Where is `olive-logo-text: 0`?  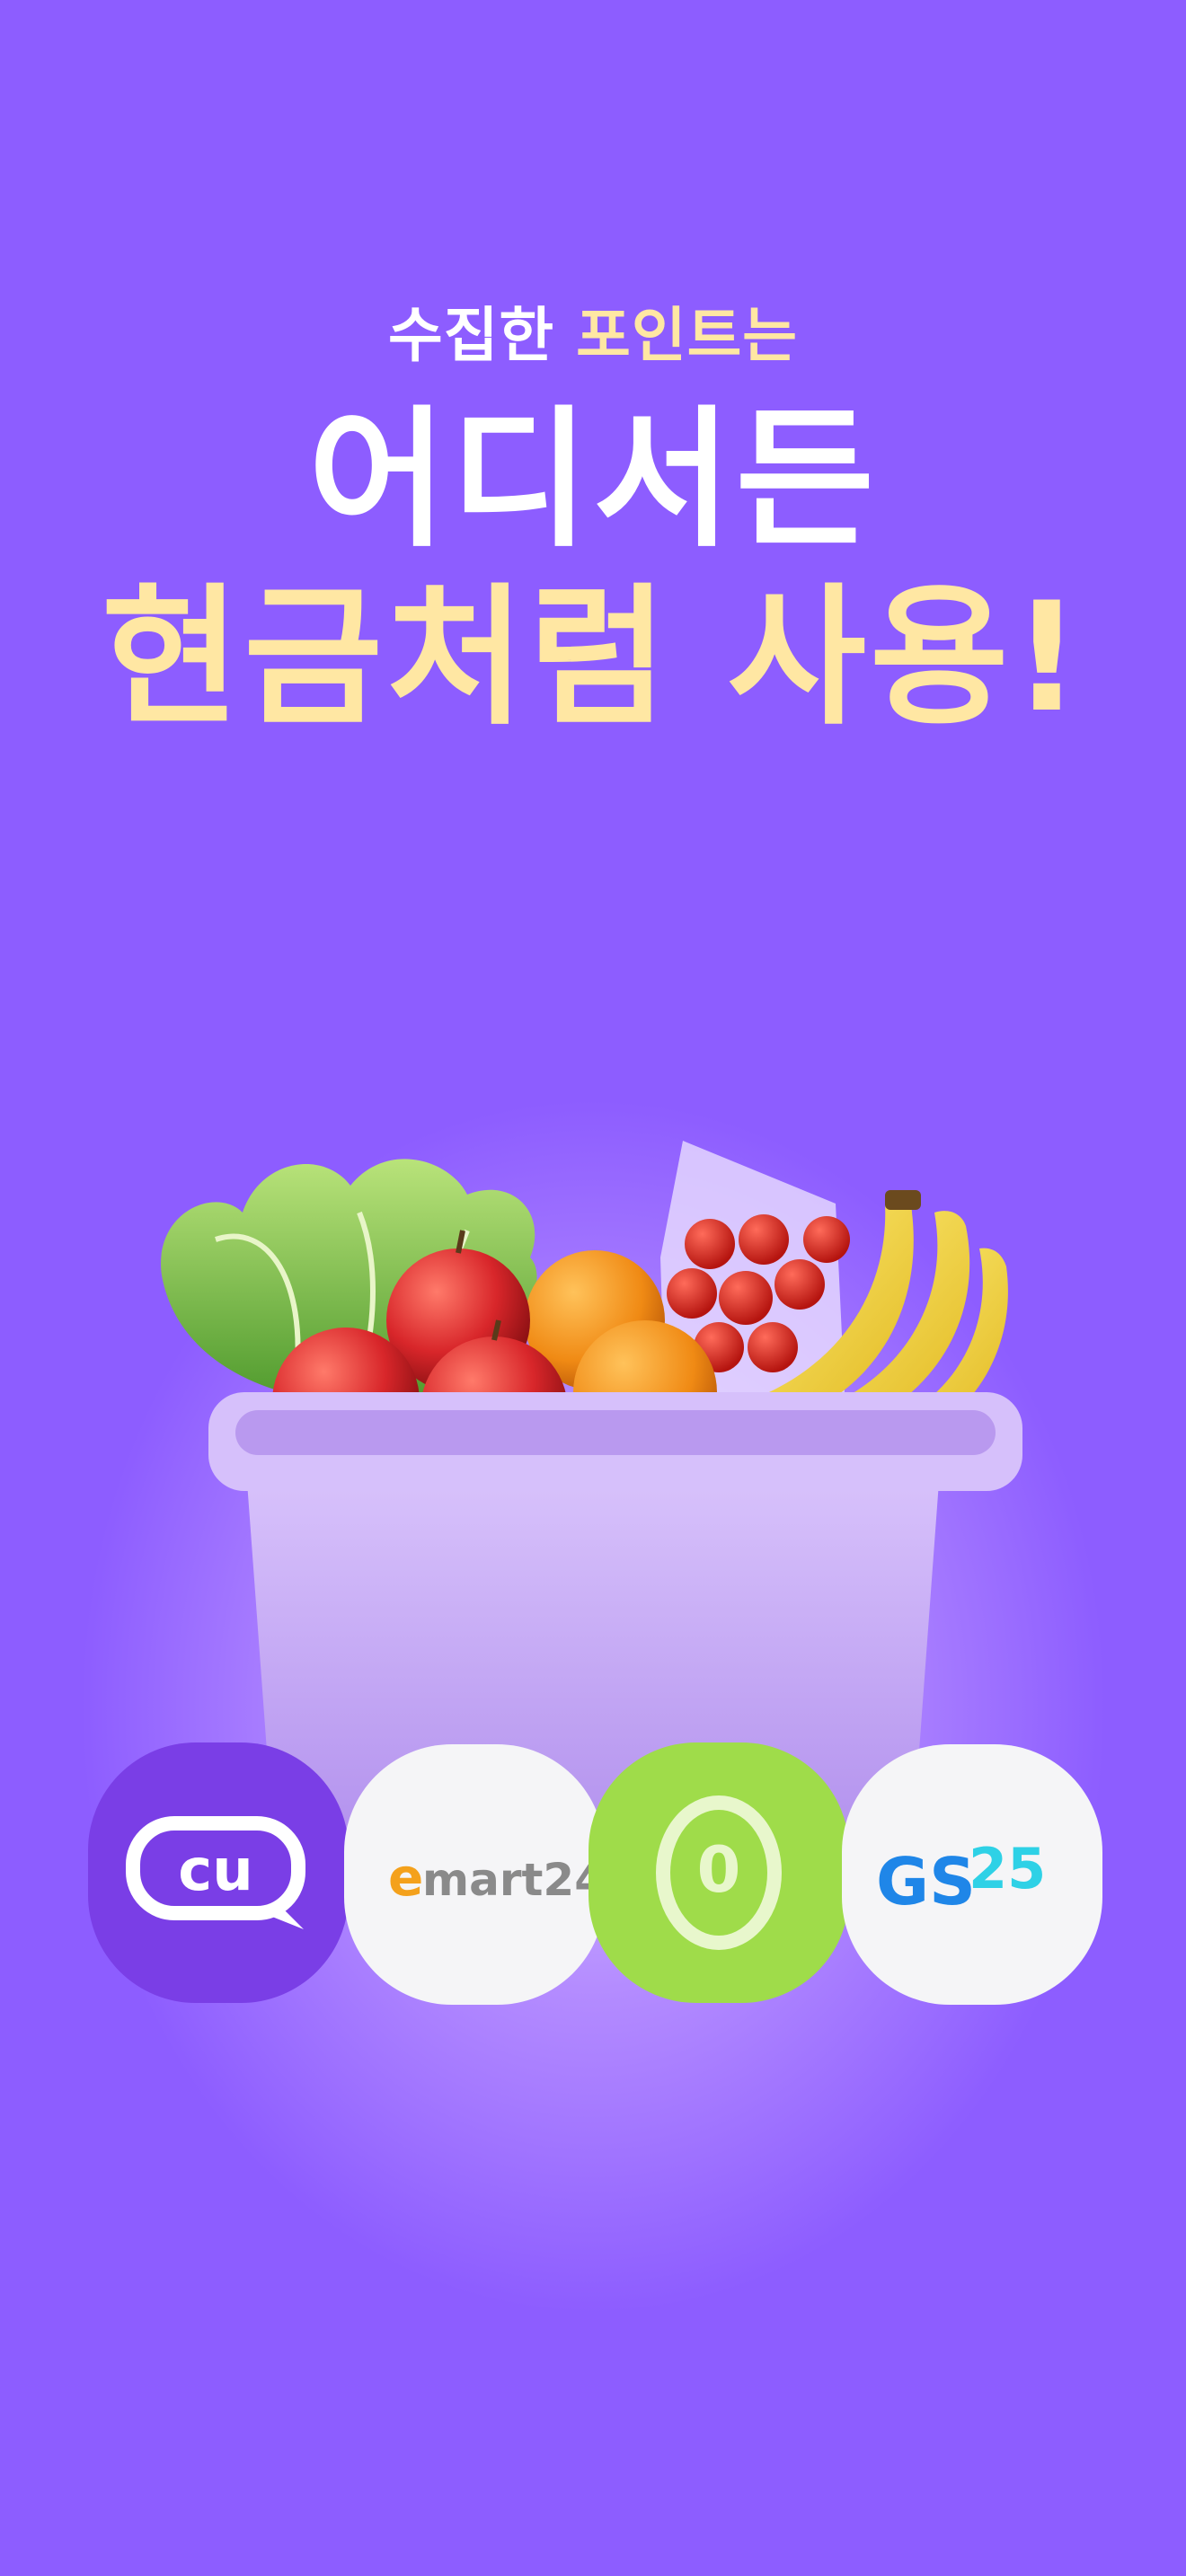 olive-logo-text: 0 is located at coordinates (719, 1870).